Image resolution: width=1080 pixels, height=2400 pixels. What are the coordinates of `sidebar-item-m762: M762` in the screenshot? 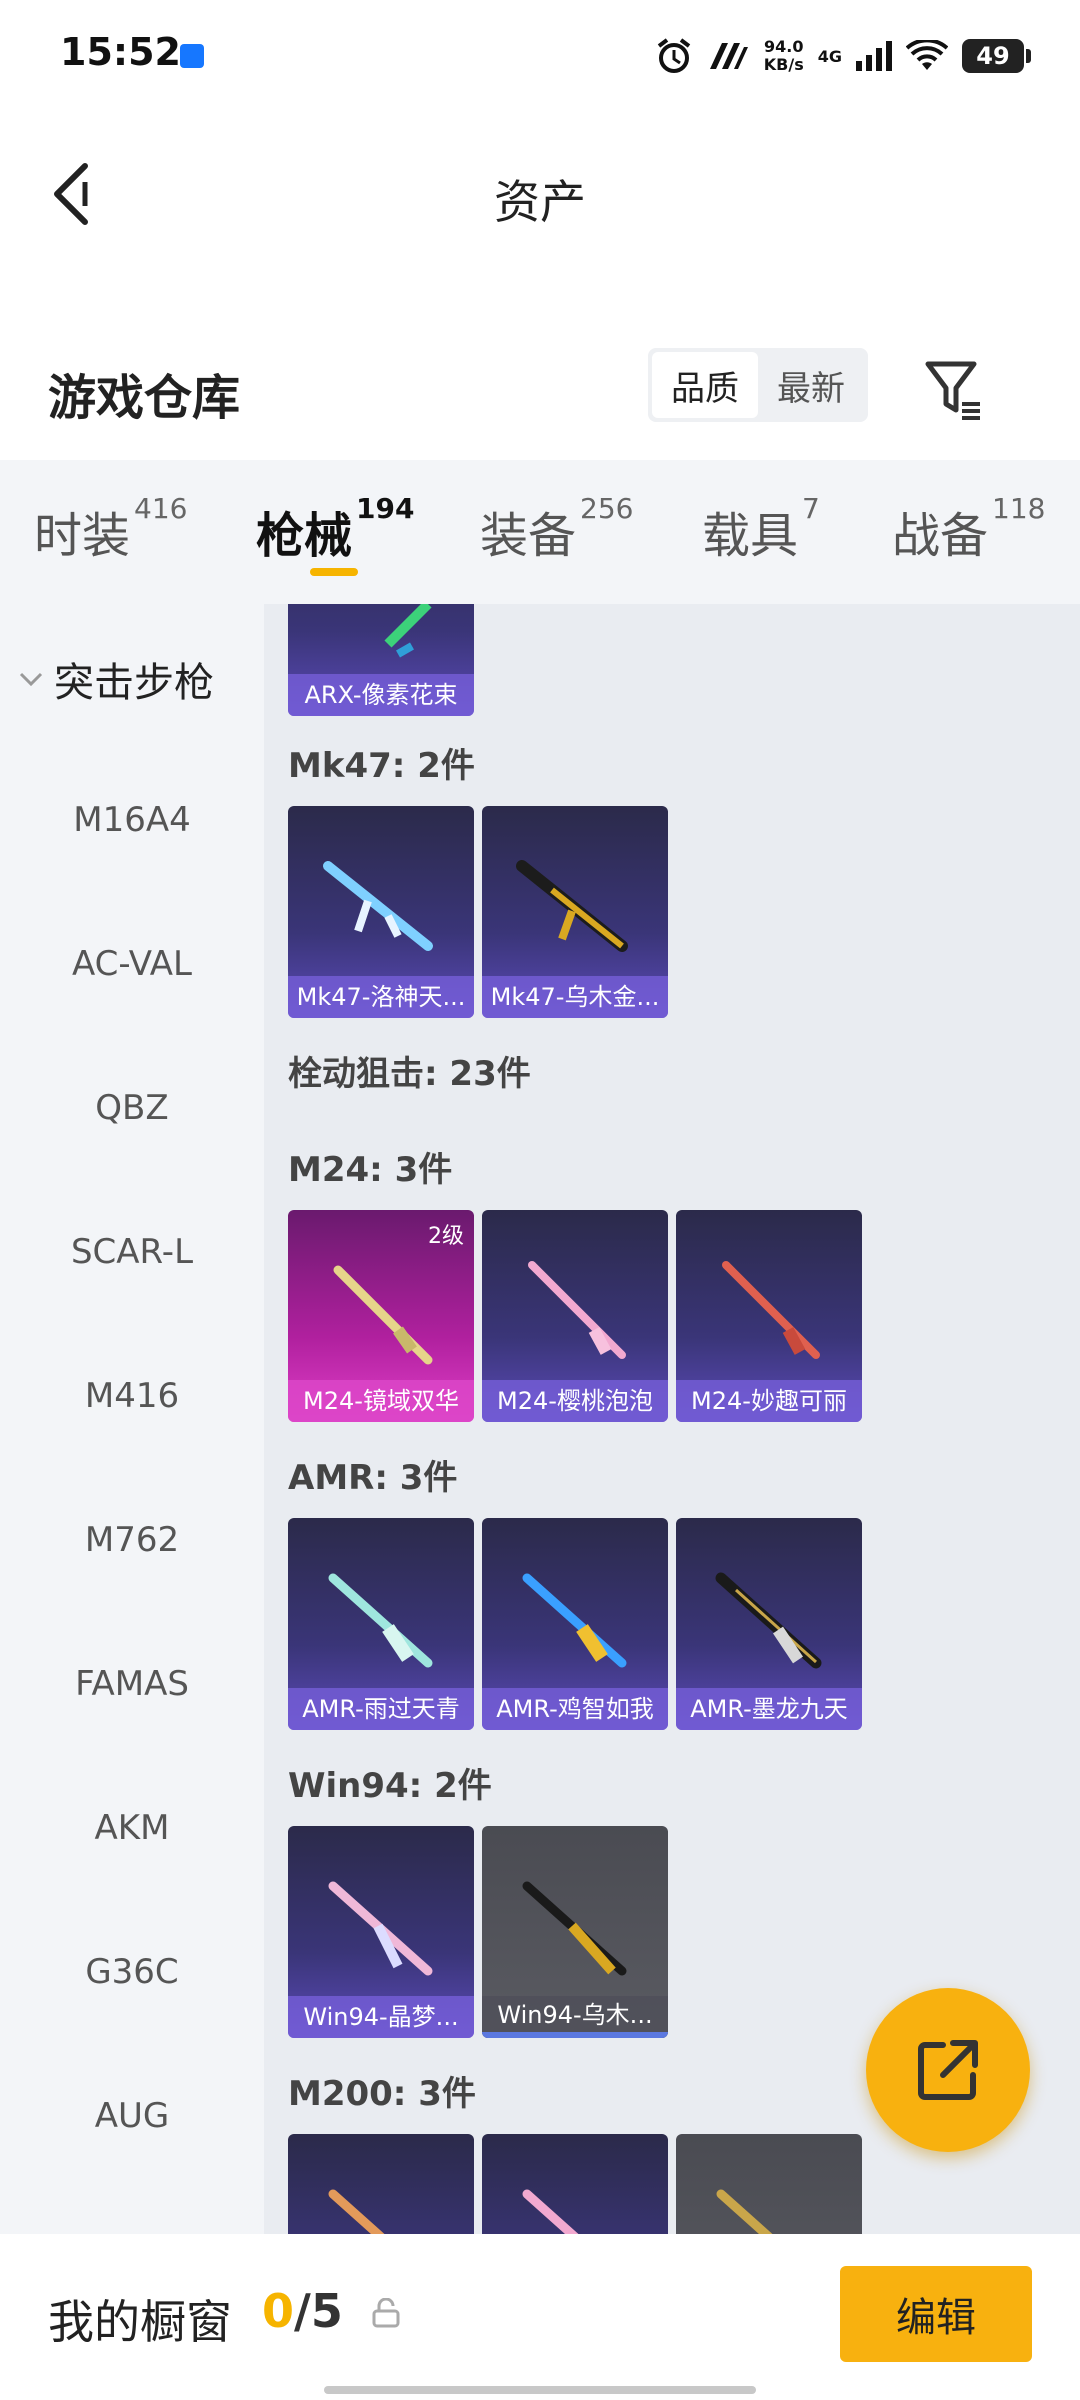 It's located at (132, 1540).